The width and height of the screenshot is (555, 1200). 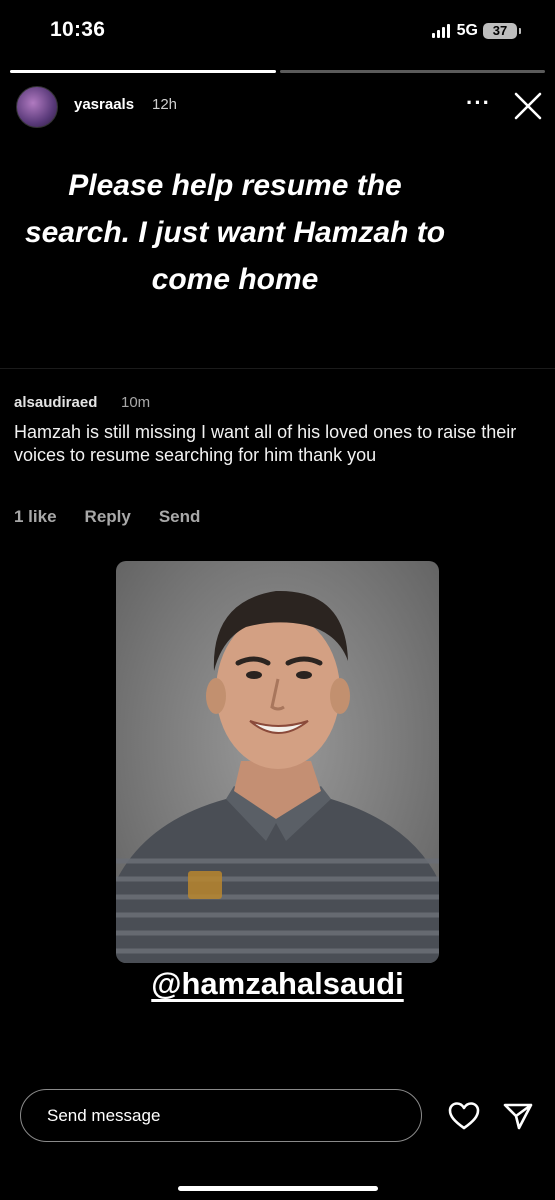 What do you see at coordinates (464, 1116) in the screenshot?
I see `heart-icon` at bounding box center [464, 1116].